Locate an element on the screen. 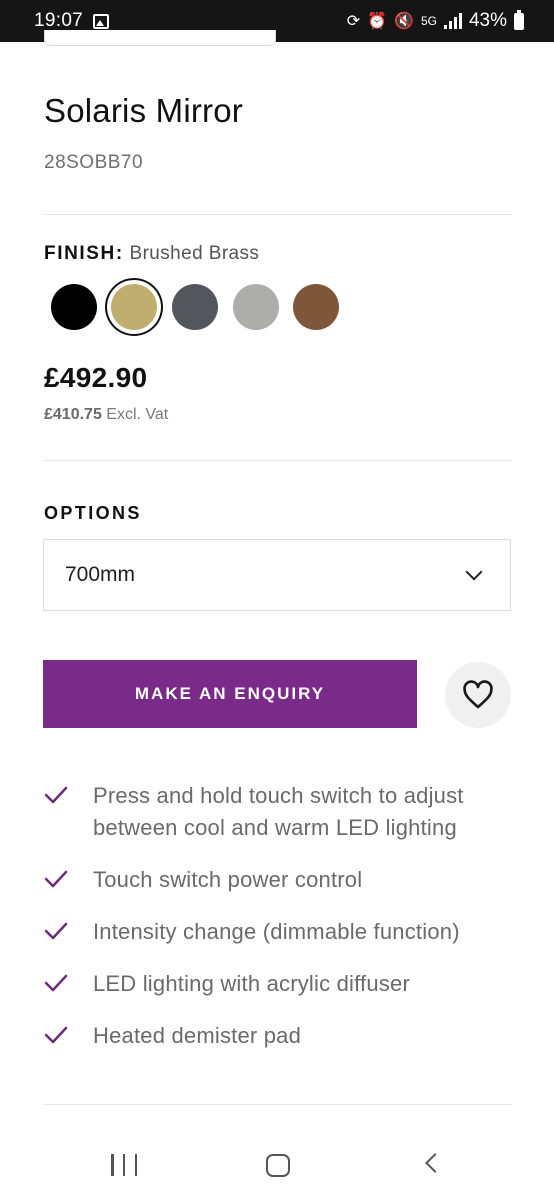 The image size is (554, 1200). status-icons: ⟳ ⏰ 🔇 5G 43% is located at coordinates (435, 20).